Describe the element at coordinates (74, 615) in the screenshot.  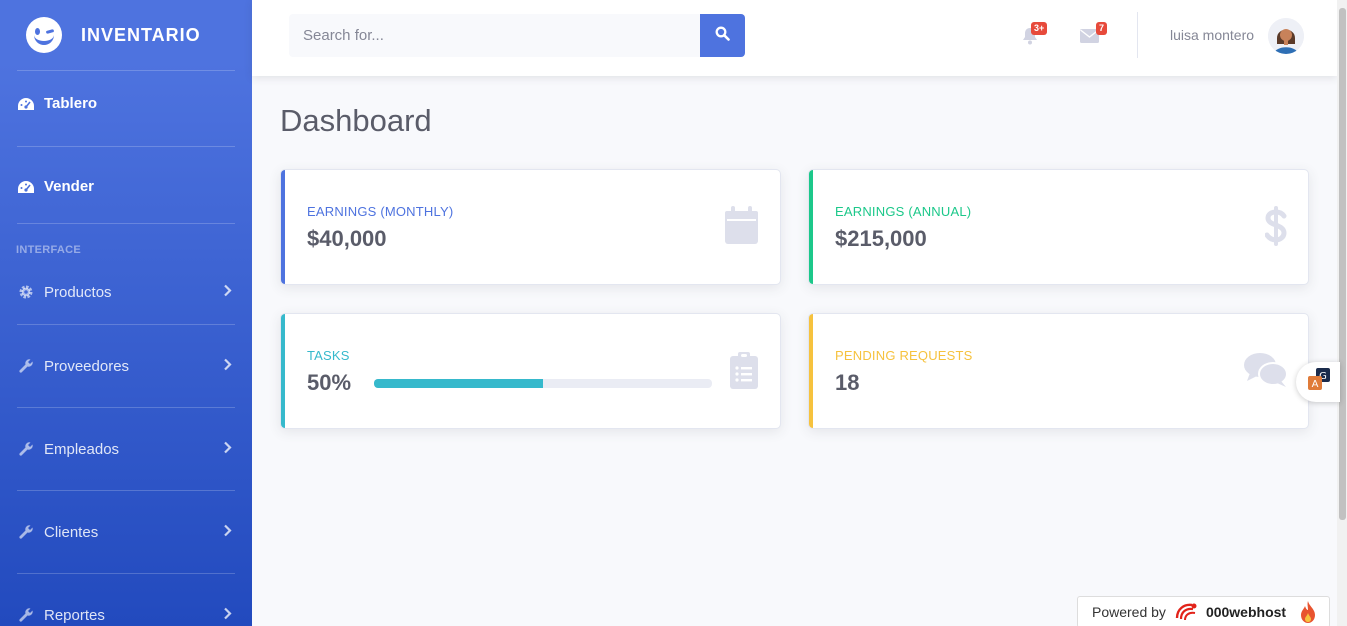
I see `sidebar-item-label: Reportes` at that location.